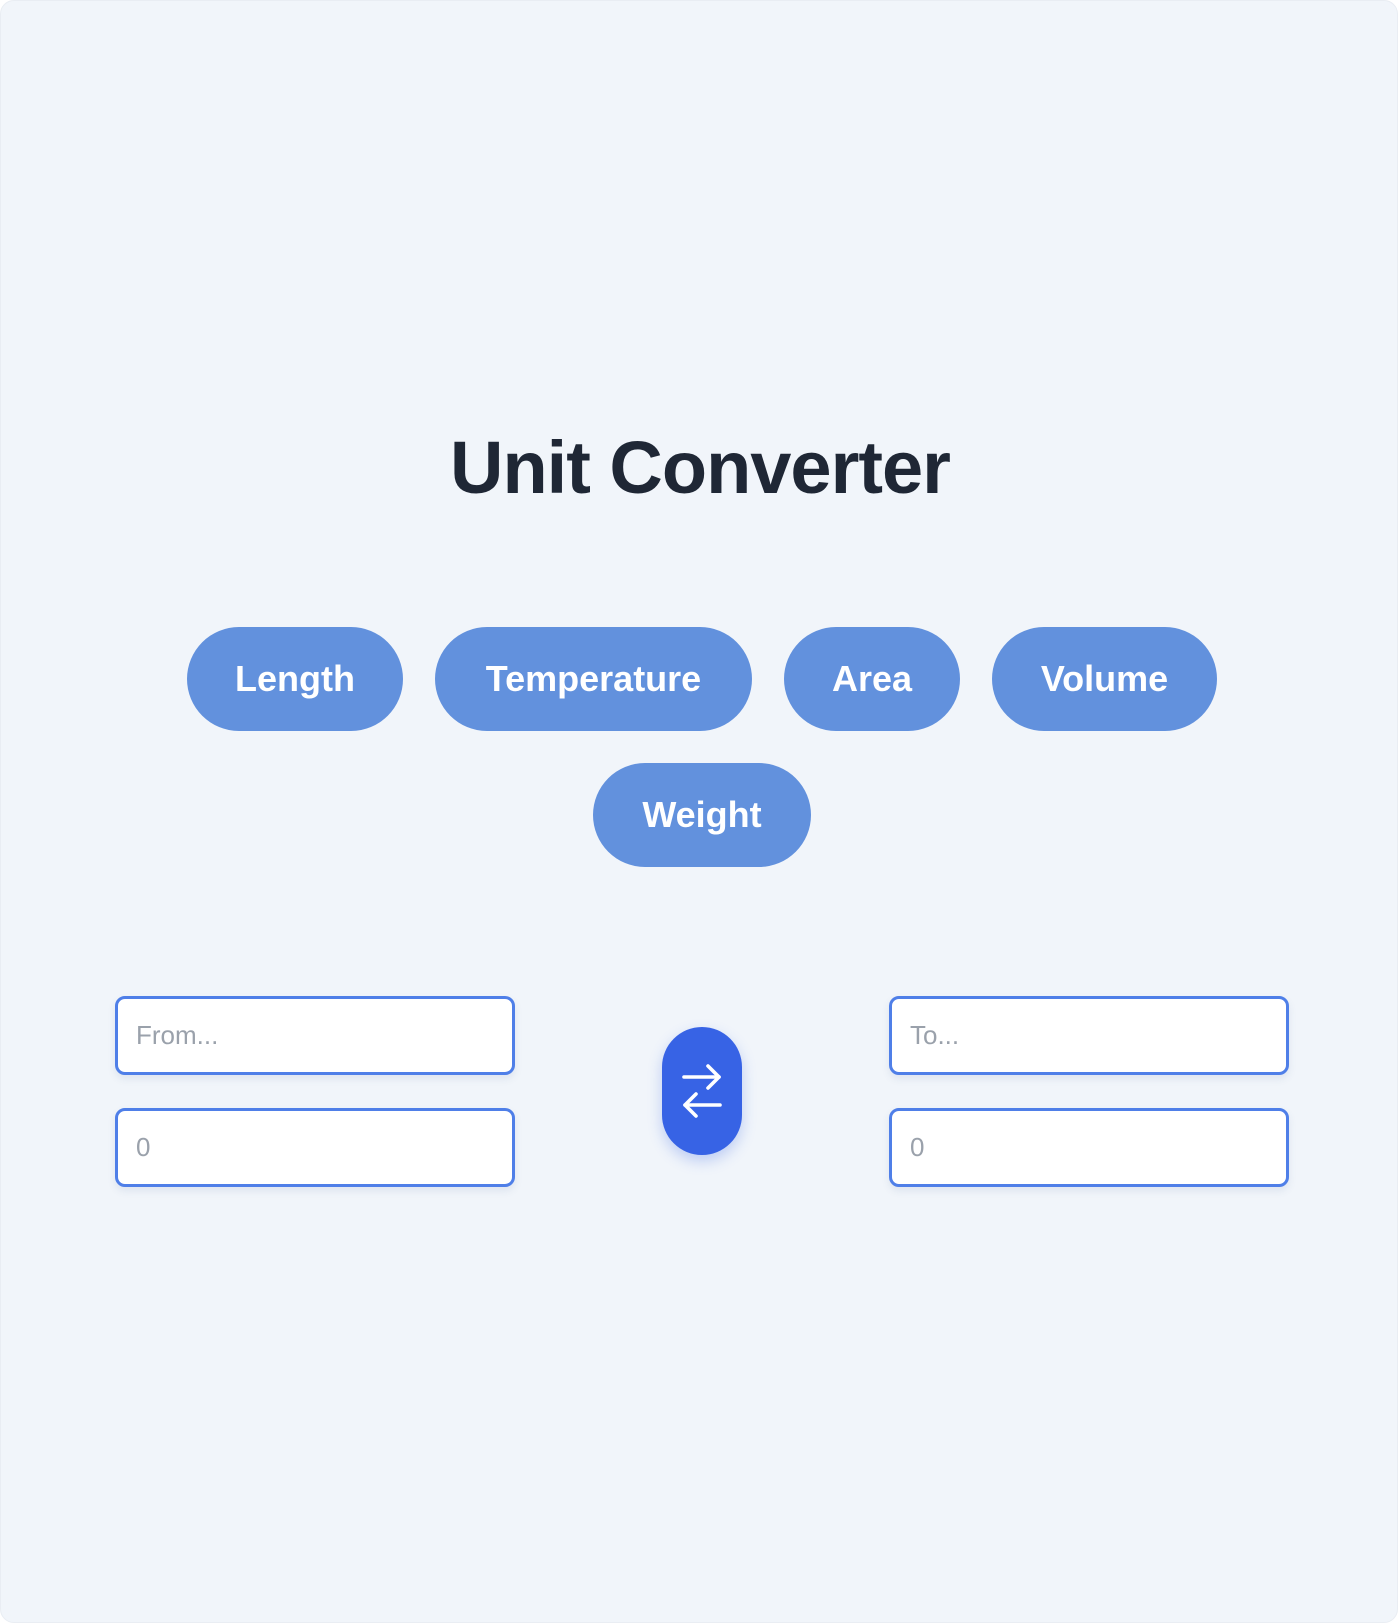 This screenshot has height=1623, width=1398. Describe the element at coordinates (593, 679) in the screenshot. I see `category-temperature-button: Temperature` at that location.